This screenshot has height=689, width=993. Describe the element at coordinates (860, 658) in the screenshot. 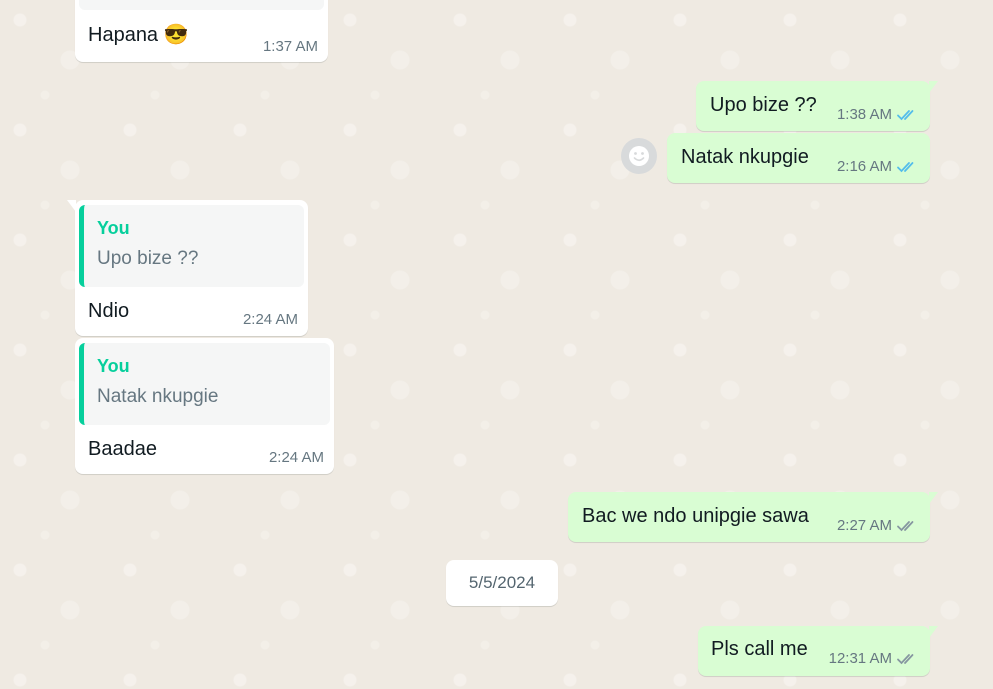

I see `message-time: 12:31 AM` at that location.